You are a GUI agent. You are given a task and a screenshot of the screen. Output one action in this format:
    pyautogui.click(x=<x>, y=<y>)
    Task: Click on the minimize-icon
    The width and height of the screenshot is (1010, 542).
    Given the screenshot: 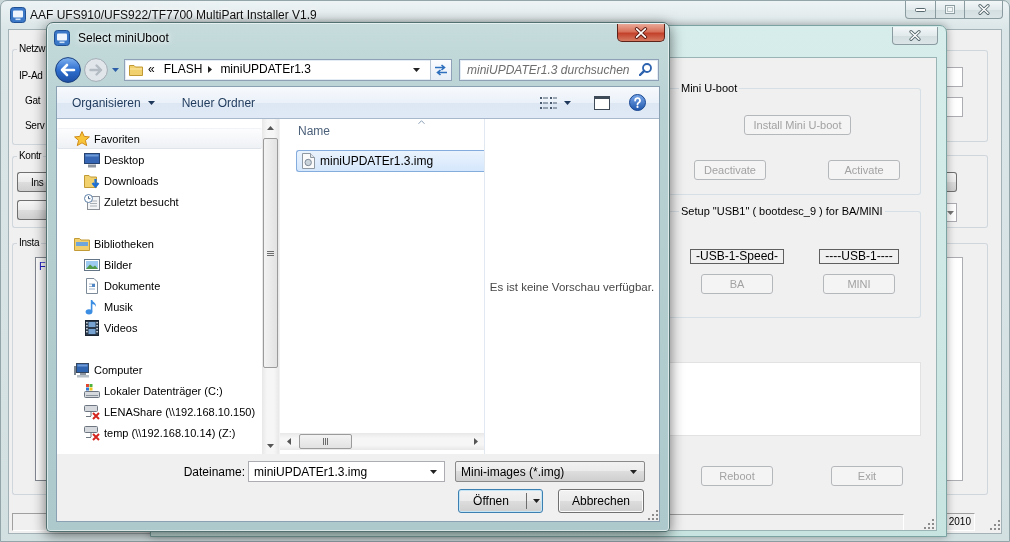 What is the action you would take?
    pyautogui.click(x=920, y=9)
    